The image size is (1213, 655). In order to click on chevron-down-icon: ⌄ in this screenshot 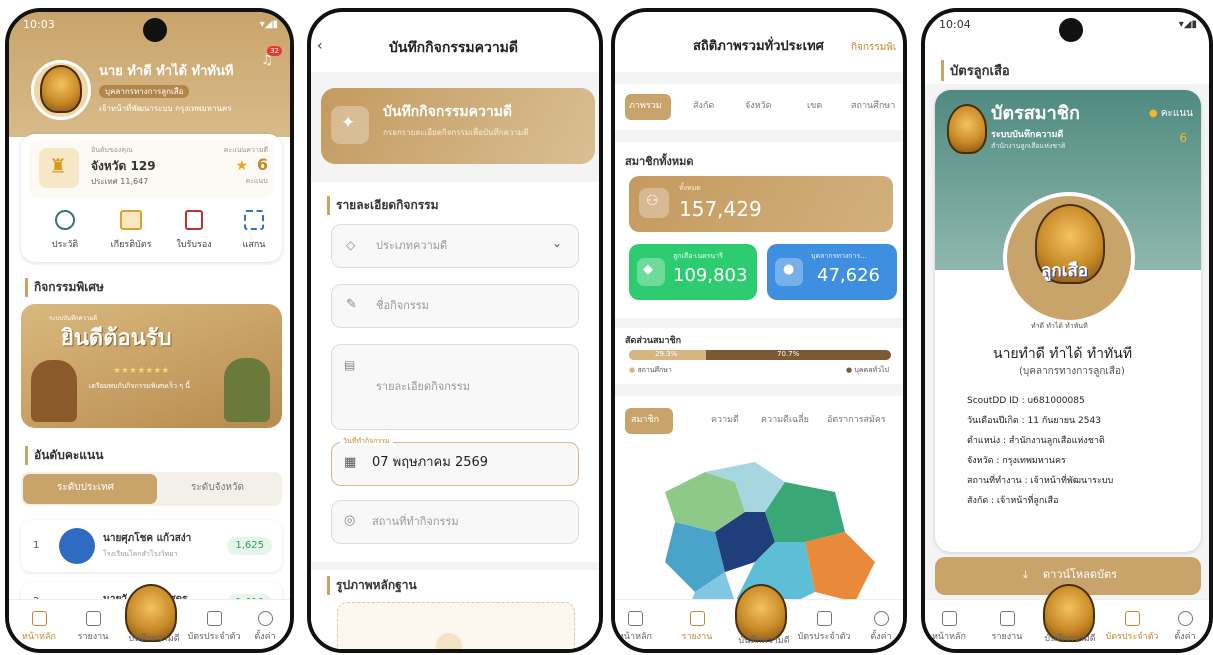, I will do `click(556, 243)`.